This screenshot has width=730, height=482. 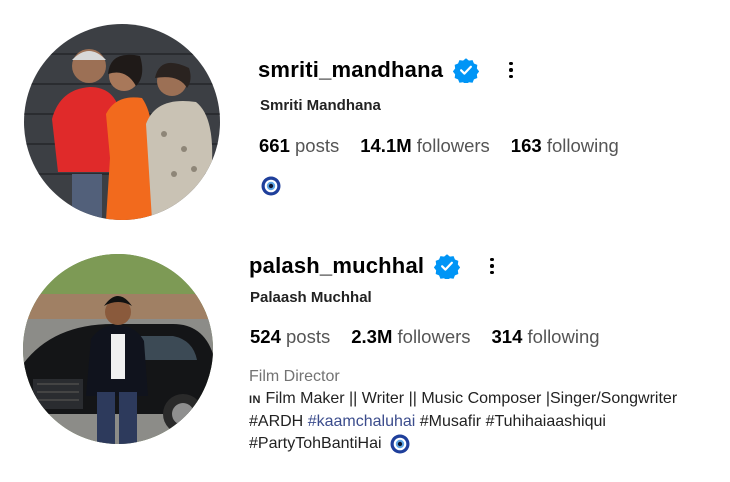 I want to click on followers-count: 14.1M followers, so click(x=425, y=146).